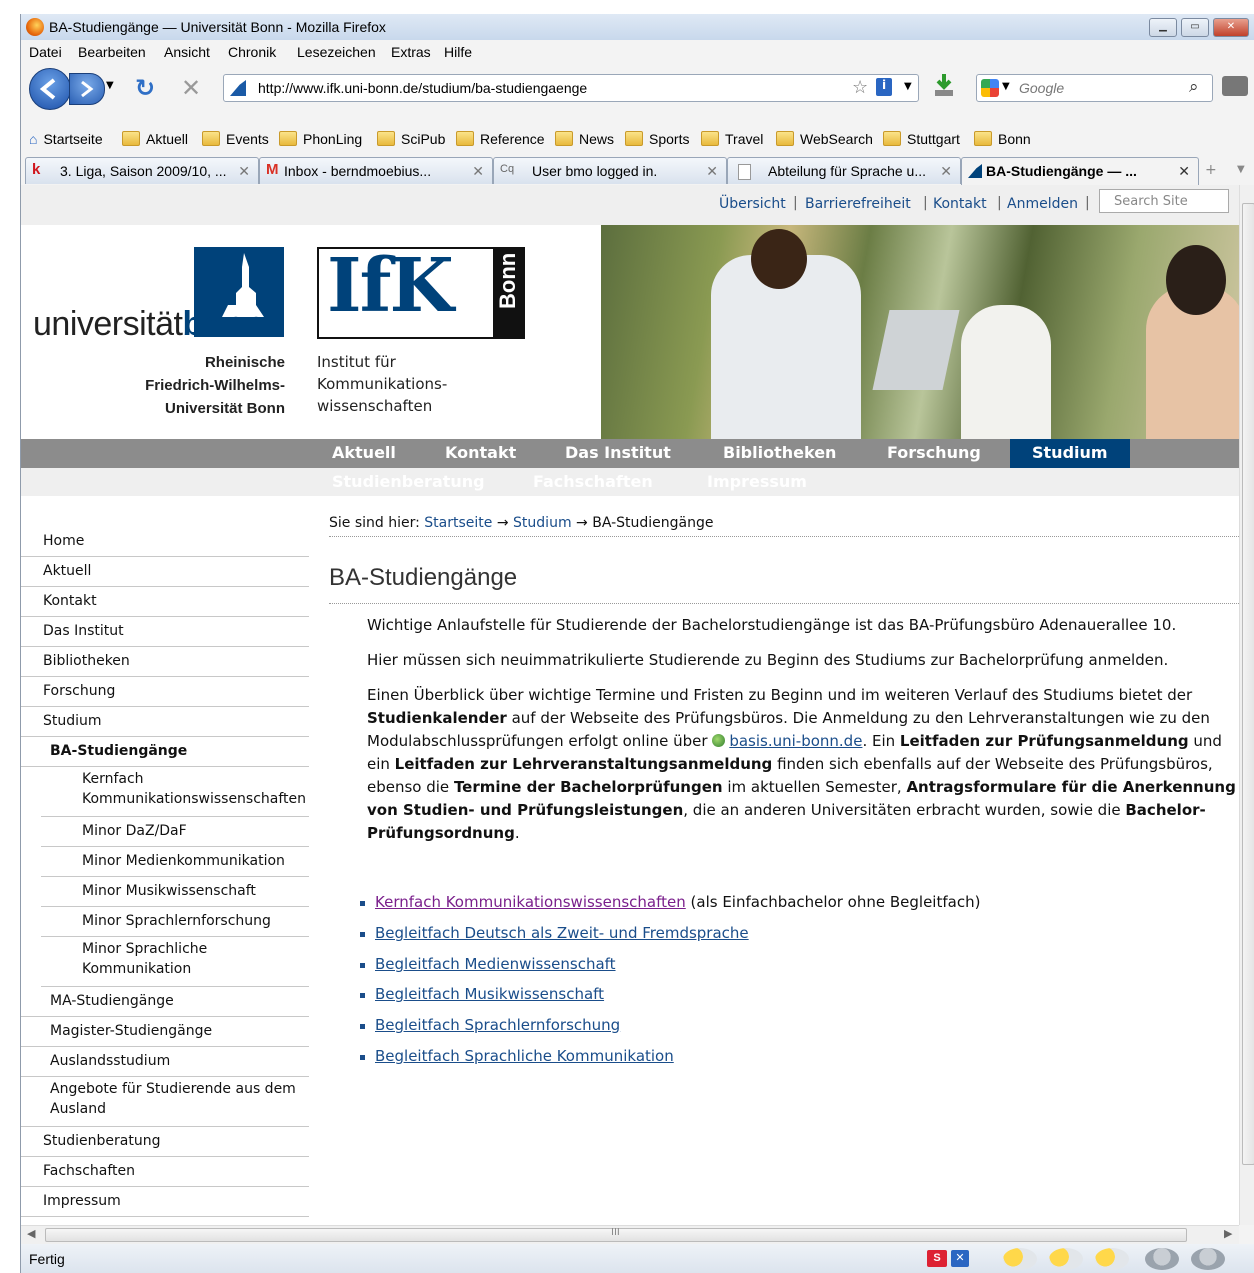  I want to click on tab-user-bmo: Cq User bmo logged in. ✕, so click(610, 170).